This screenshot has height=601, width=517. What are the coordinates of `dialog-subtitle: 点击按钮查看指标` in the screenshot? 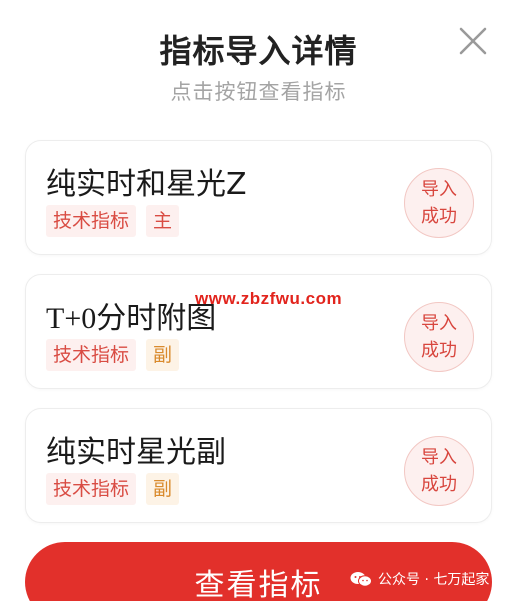 It's located at (258, 92).